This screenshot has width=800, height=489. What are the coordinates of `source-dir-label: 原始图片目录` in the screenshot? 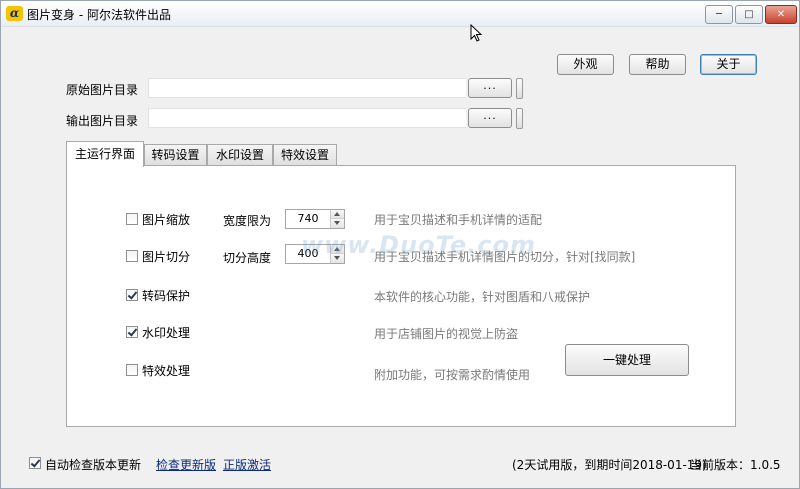 It's located at (102, 90).